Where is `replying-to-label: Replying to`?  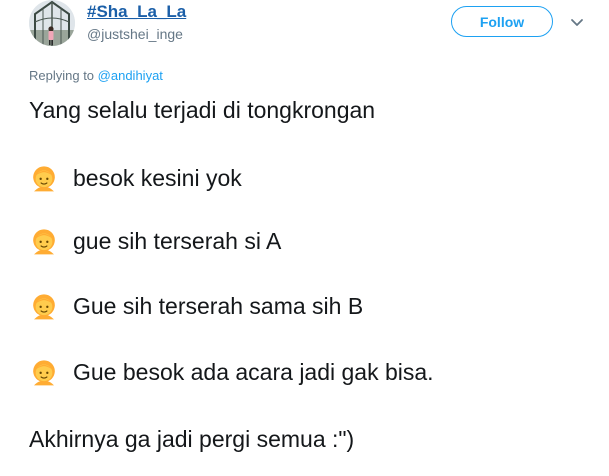
replying-to-label: Replying to is located at coordinates (62, 75).